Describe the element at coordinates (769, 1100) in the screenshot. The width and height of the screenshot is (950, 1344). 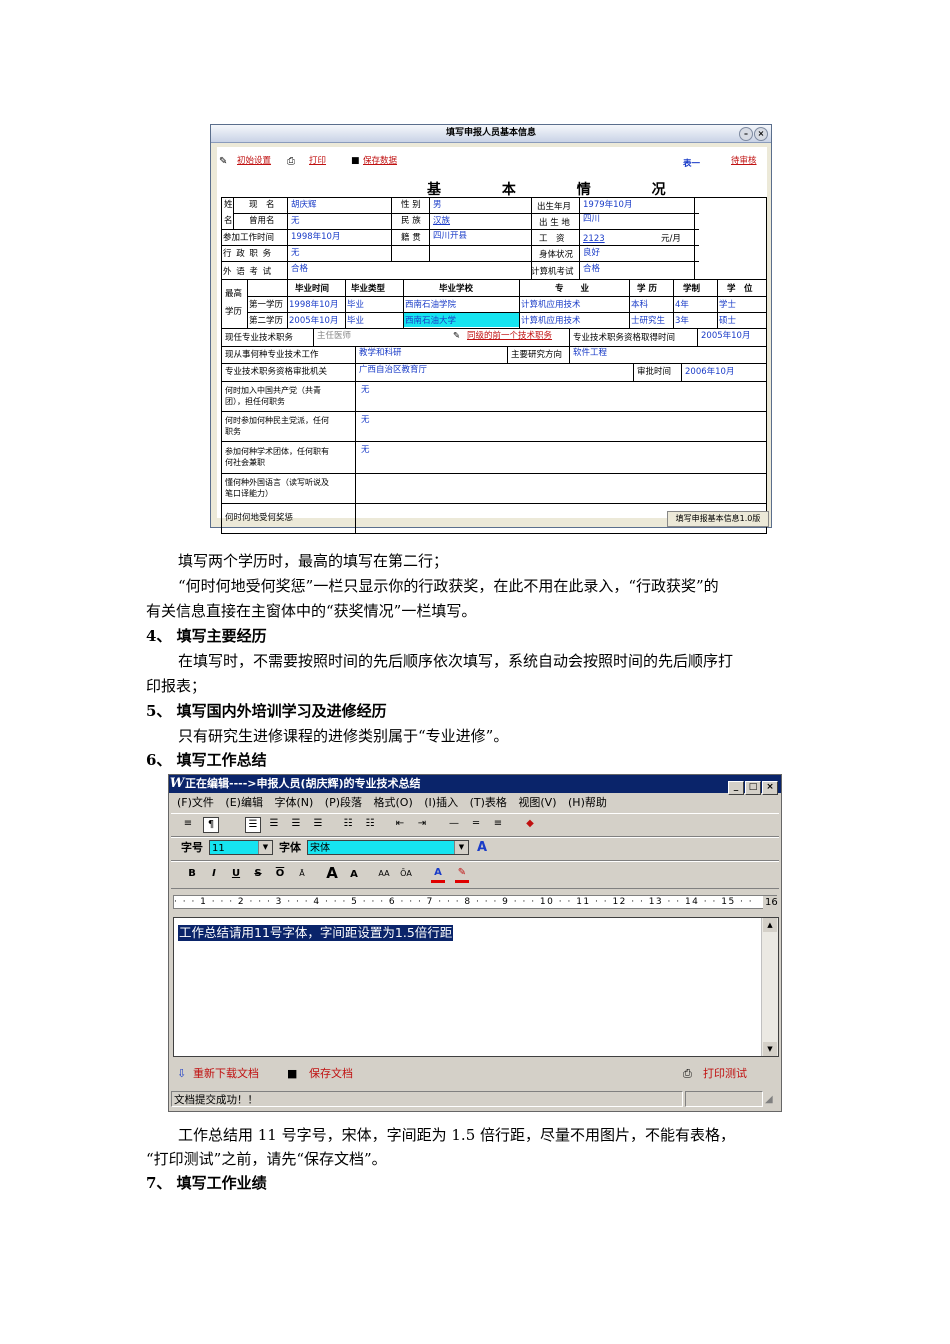
I see `resize-grip-icon: ◢` at that location.